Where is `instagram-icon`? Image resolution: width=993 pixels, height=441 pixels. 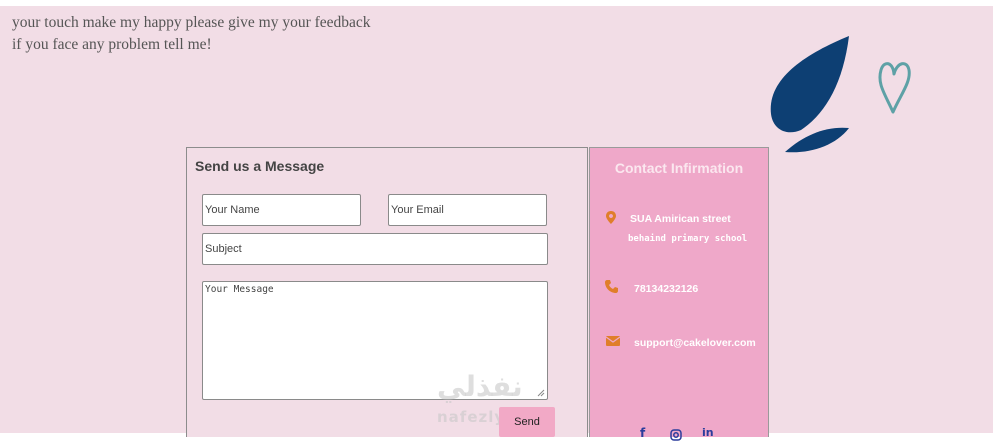
instagram-icon is located at coordinates (676, 435).